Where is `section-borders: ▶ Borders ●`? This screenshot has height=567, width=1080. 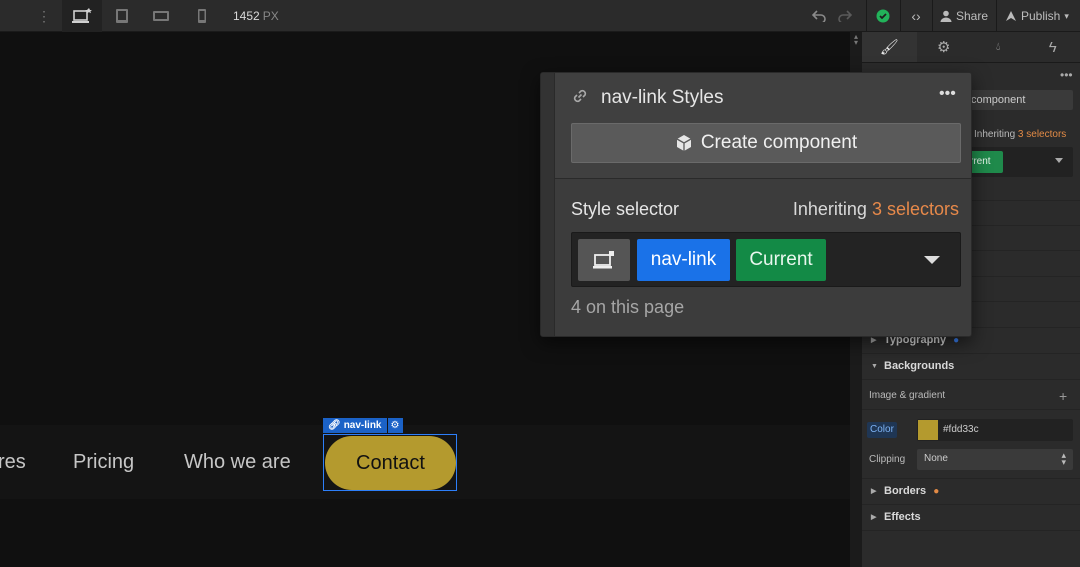 section-borders: ▶ Borders ● is located at coordinates (971, 491).